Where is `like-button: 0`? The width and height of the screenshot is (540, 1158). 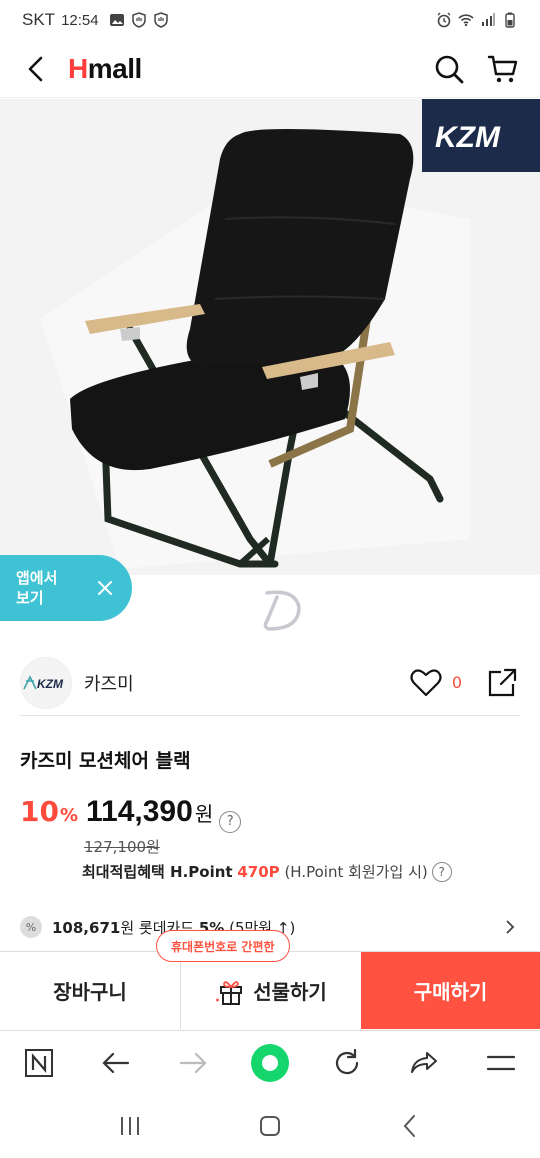 like-button: 0 is located at coordinates (436, 682).